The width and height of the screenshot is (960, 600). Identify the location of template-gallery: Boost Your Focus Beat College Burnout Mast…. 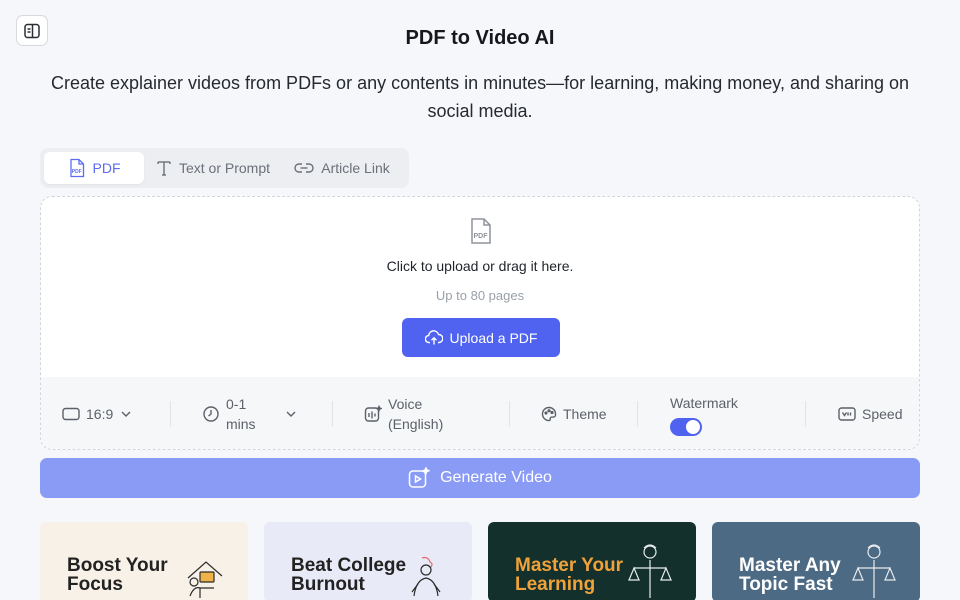
(480, 561).